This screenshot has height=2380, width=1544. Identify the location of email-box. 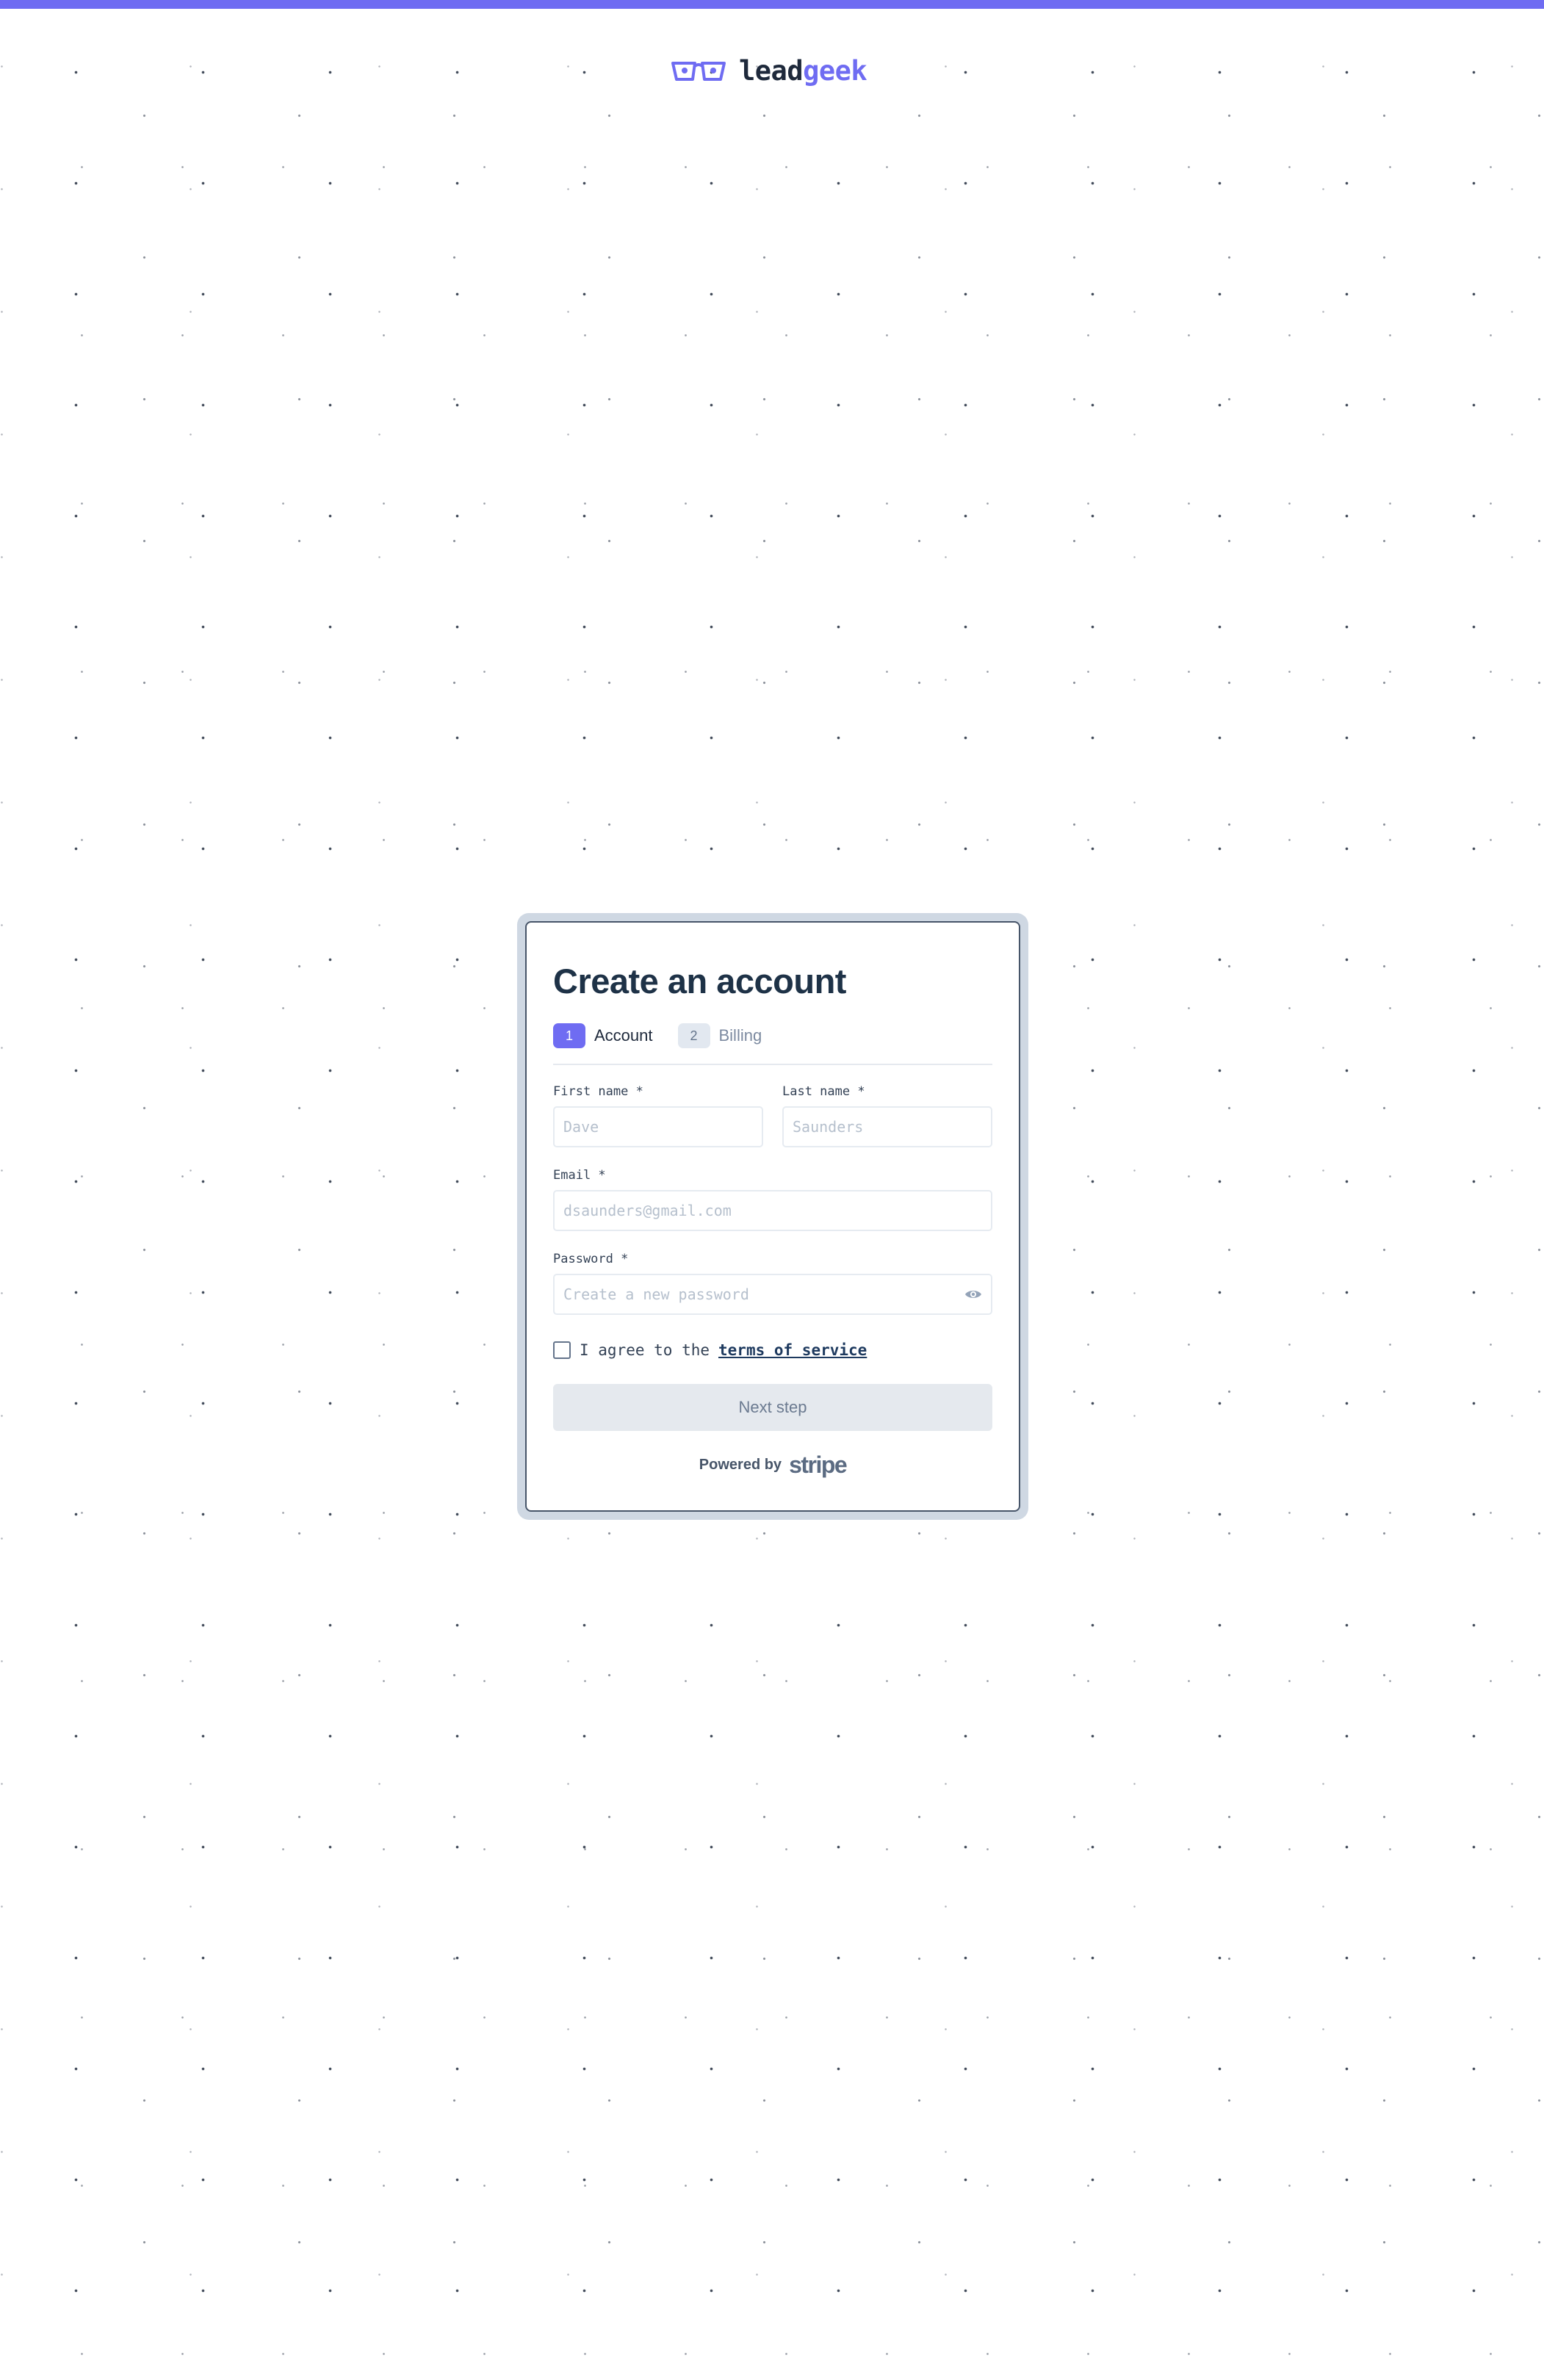
(772, 1210).